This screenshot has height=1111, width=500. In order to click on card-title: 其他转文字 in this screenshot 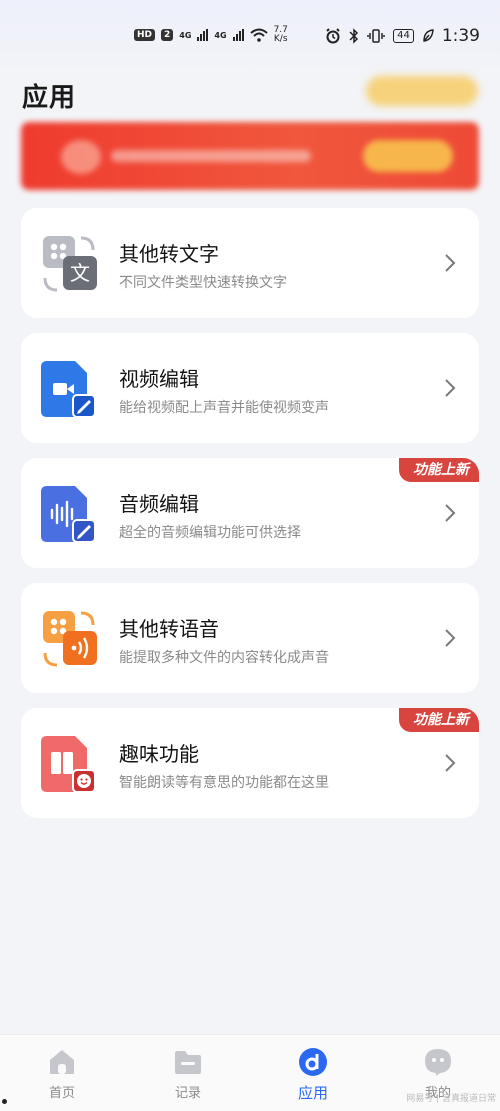, I will do `click(169, 254)`.